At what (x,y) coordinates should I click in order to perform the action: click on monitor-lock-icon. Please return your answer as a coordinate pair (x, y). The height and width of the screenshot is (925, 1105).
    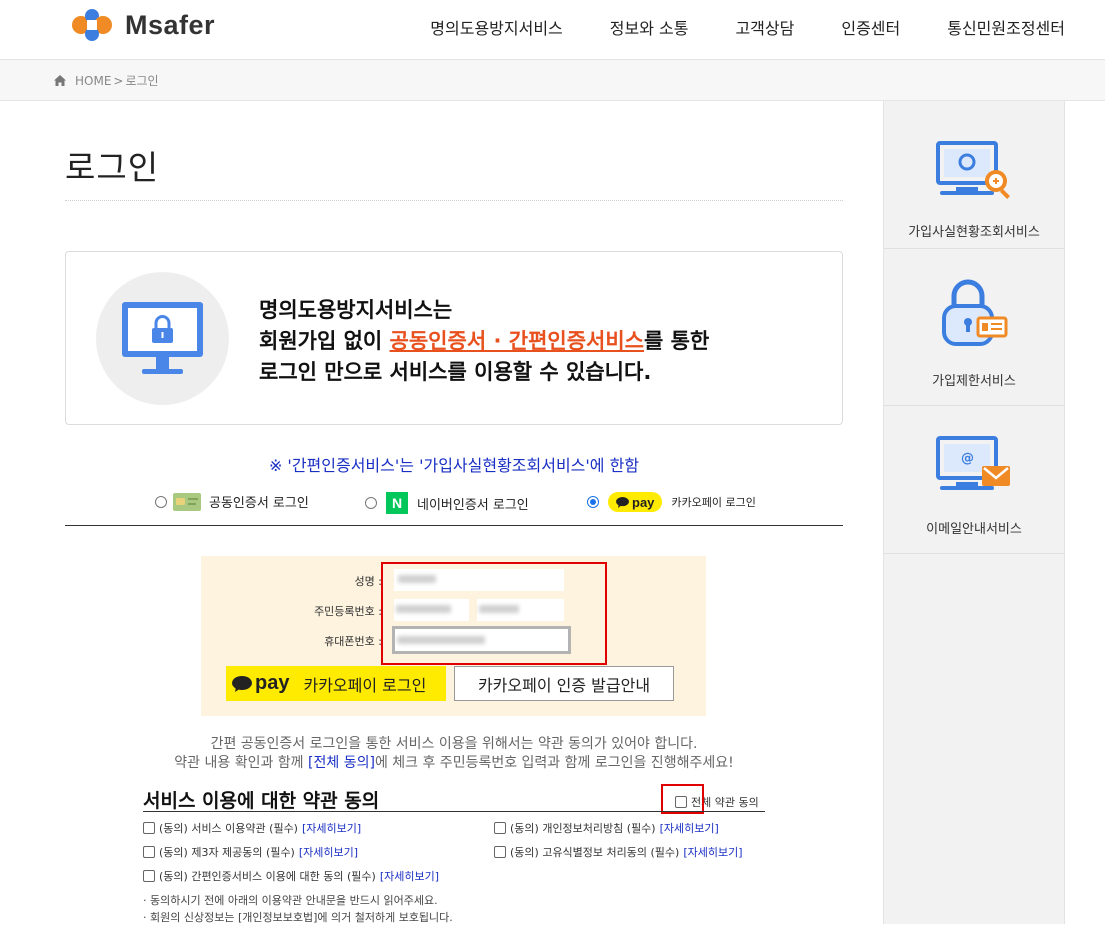
    Looking at the image, I should click on (162, 338).